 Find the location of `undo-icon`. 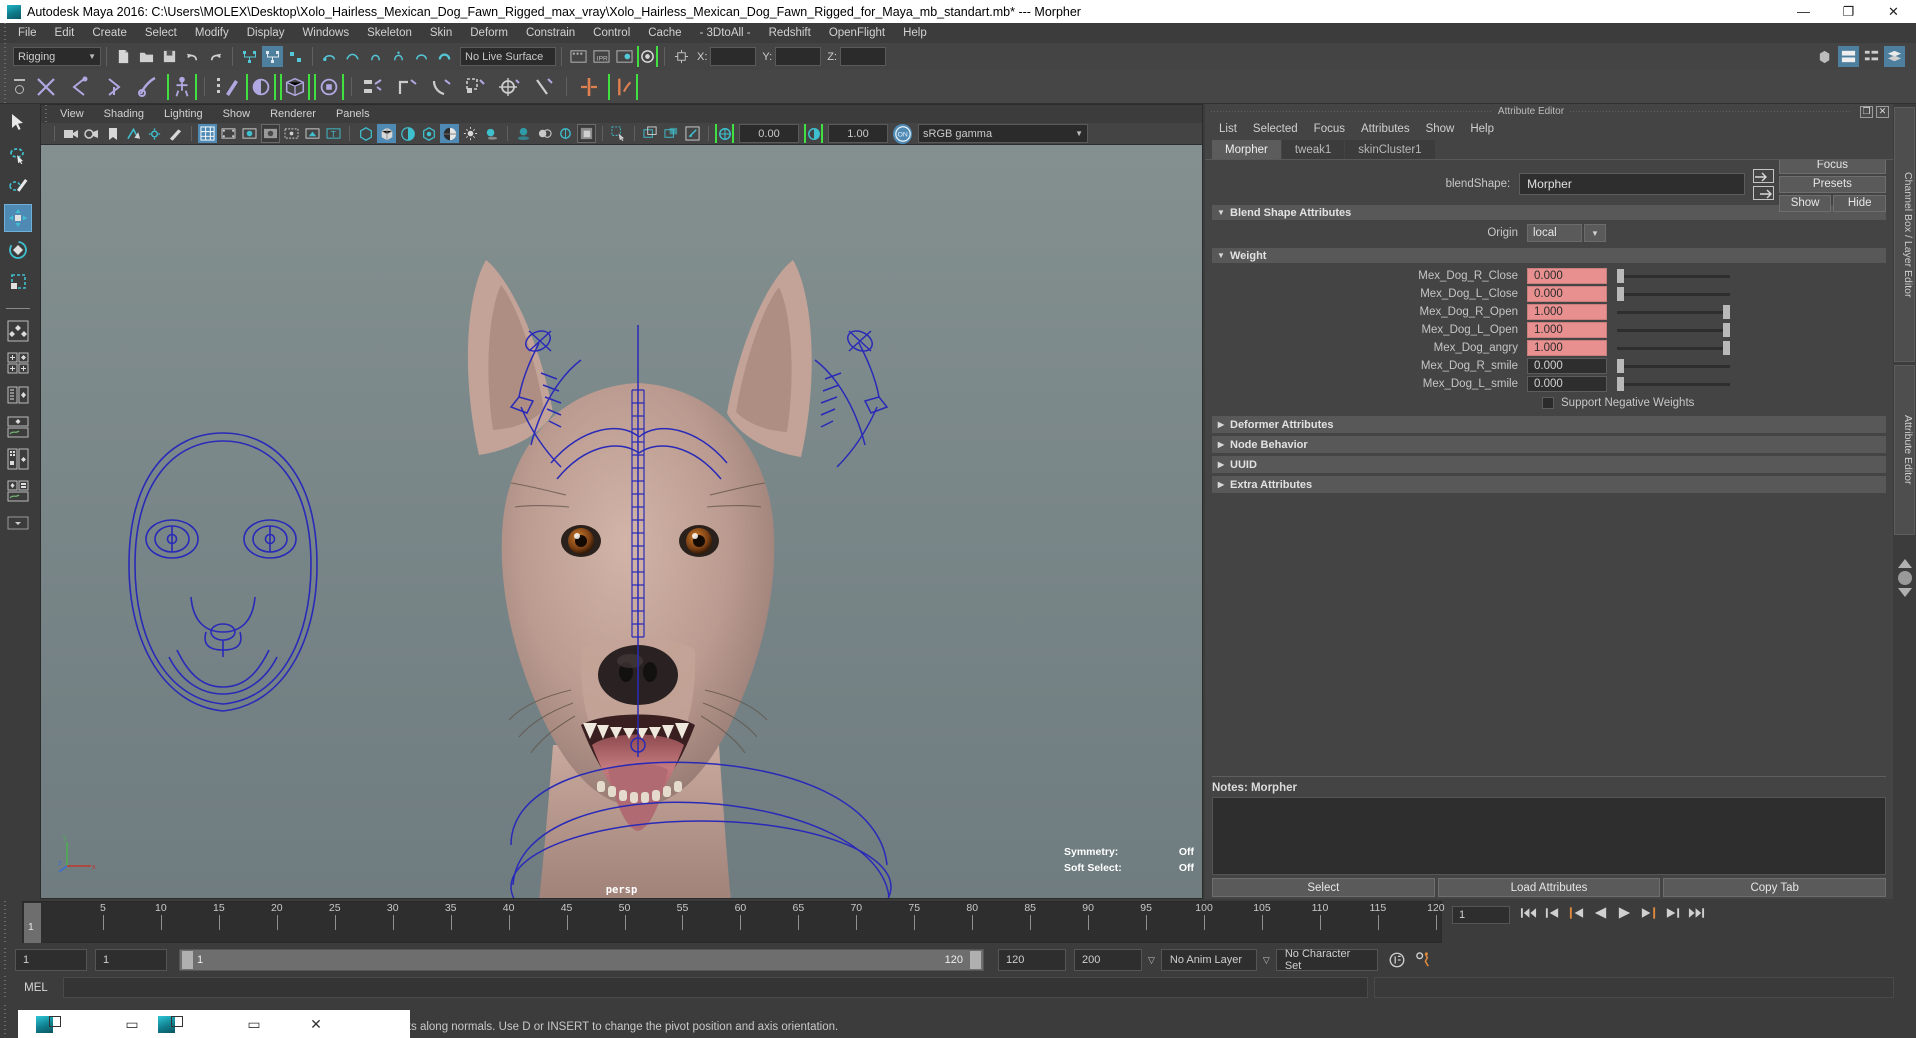

undo-icon is located at coordinates (192, 56).